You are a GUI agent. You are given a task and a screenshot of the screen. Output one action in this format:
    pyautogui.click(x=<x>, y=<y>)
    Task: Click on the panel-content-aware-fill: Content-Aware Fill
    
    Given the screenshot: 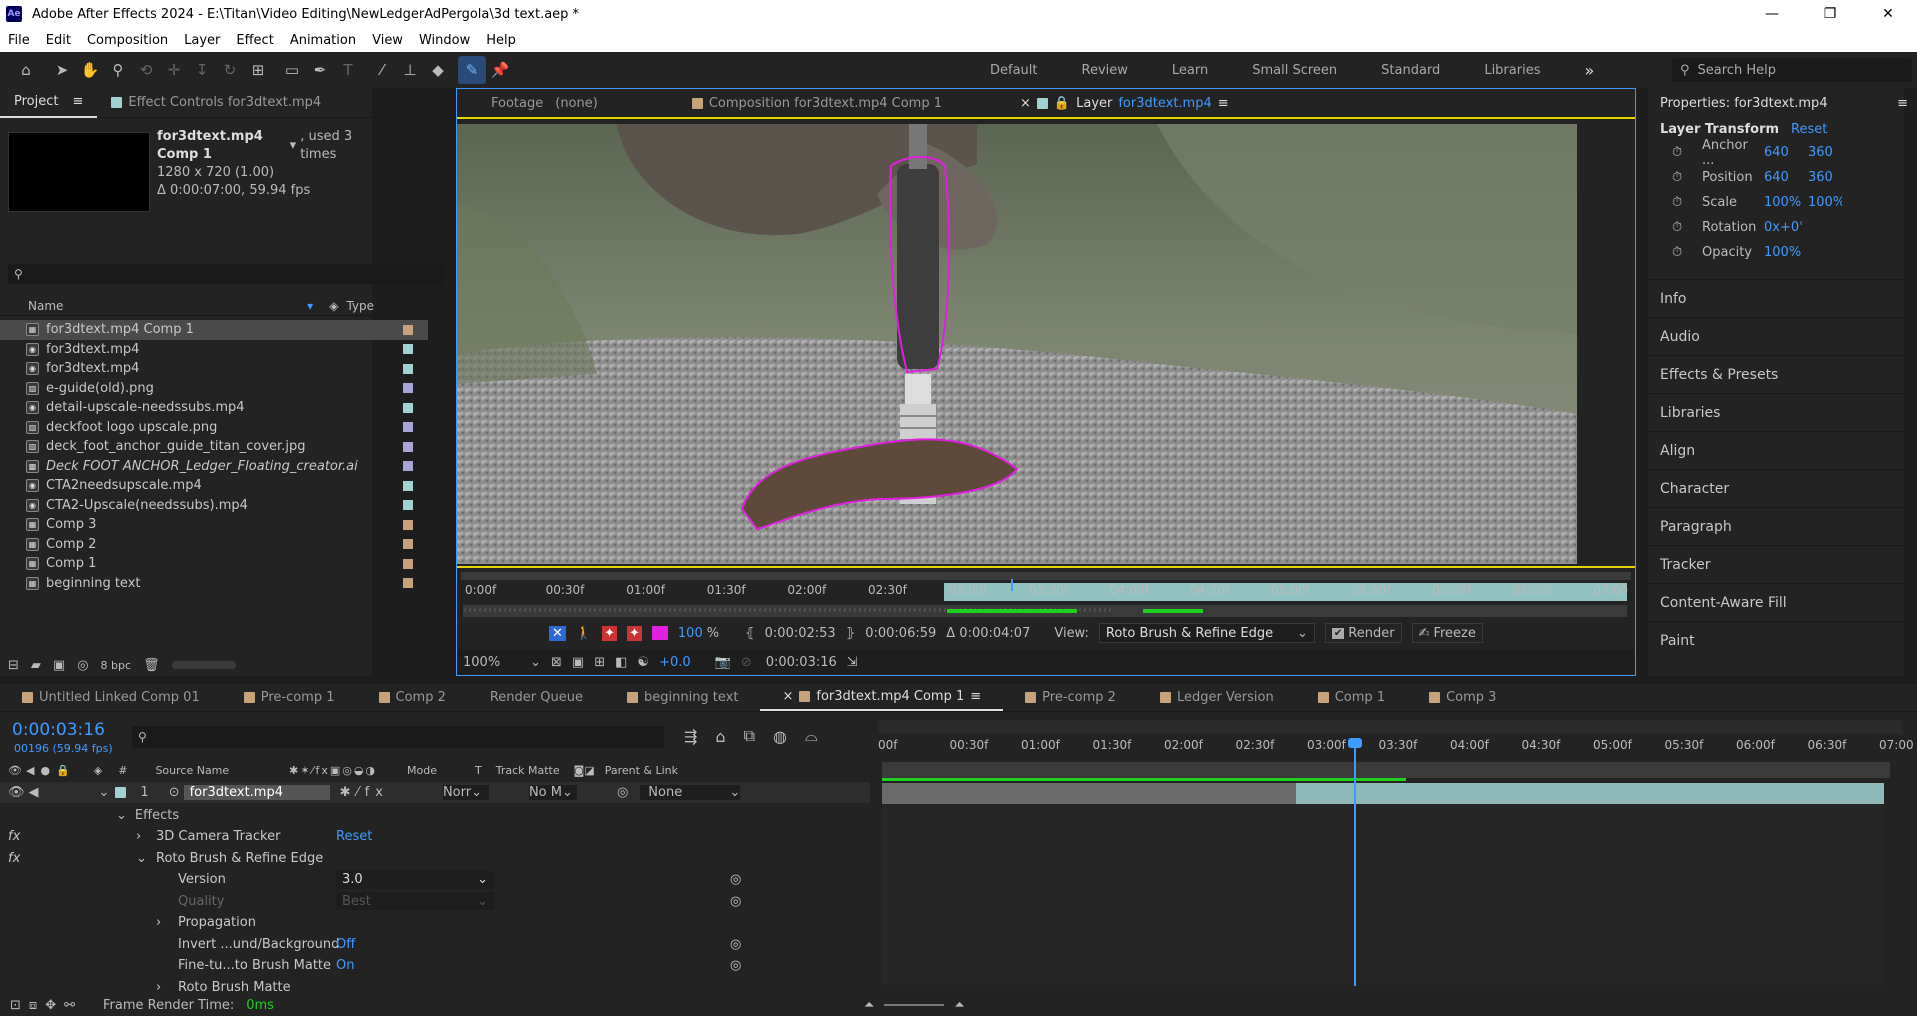 What is the action you would take?
    pyautogui.click(x=1776, y=602)
    